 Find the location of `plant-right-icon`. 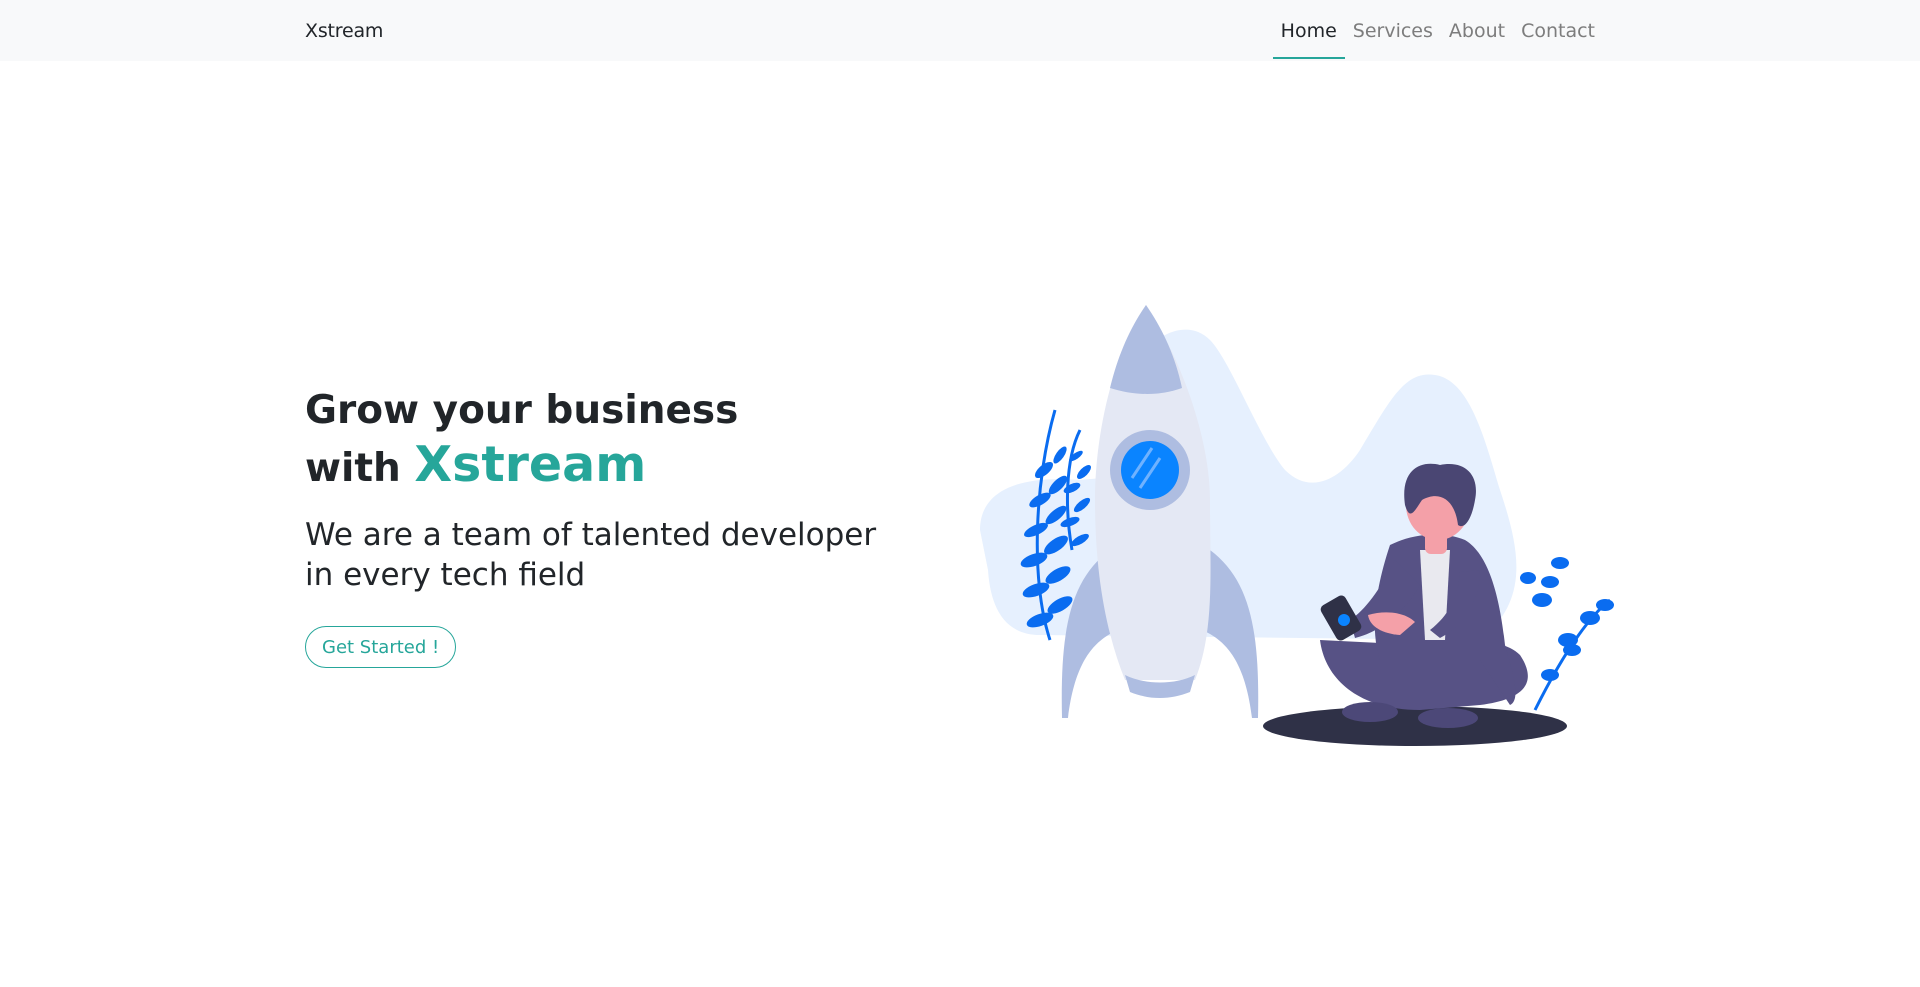

plant-right-icon is located at coordinates (1567, 634).